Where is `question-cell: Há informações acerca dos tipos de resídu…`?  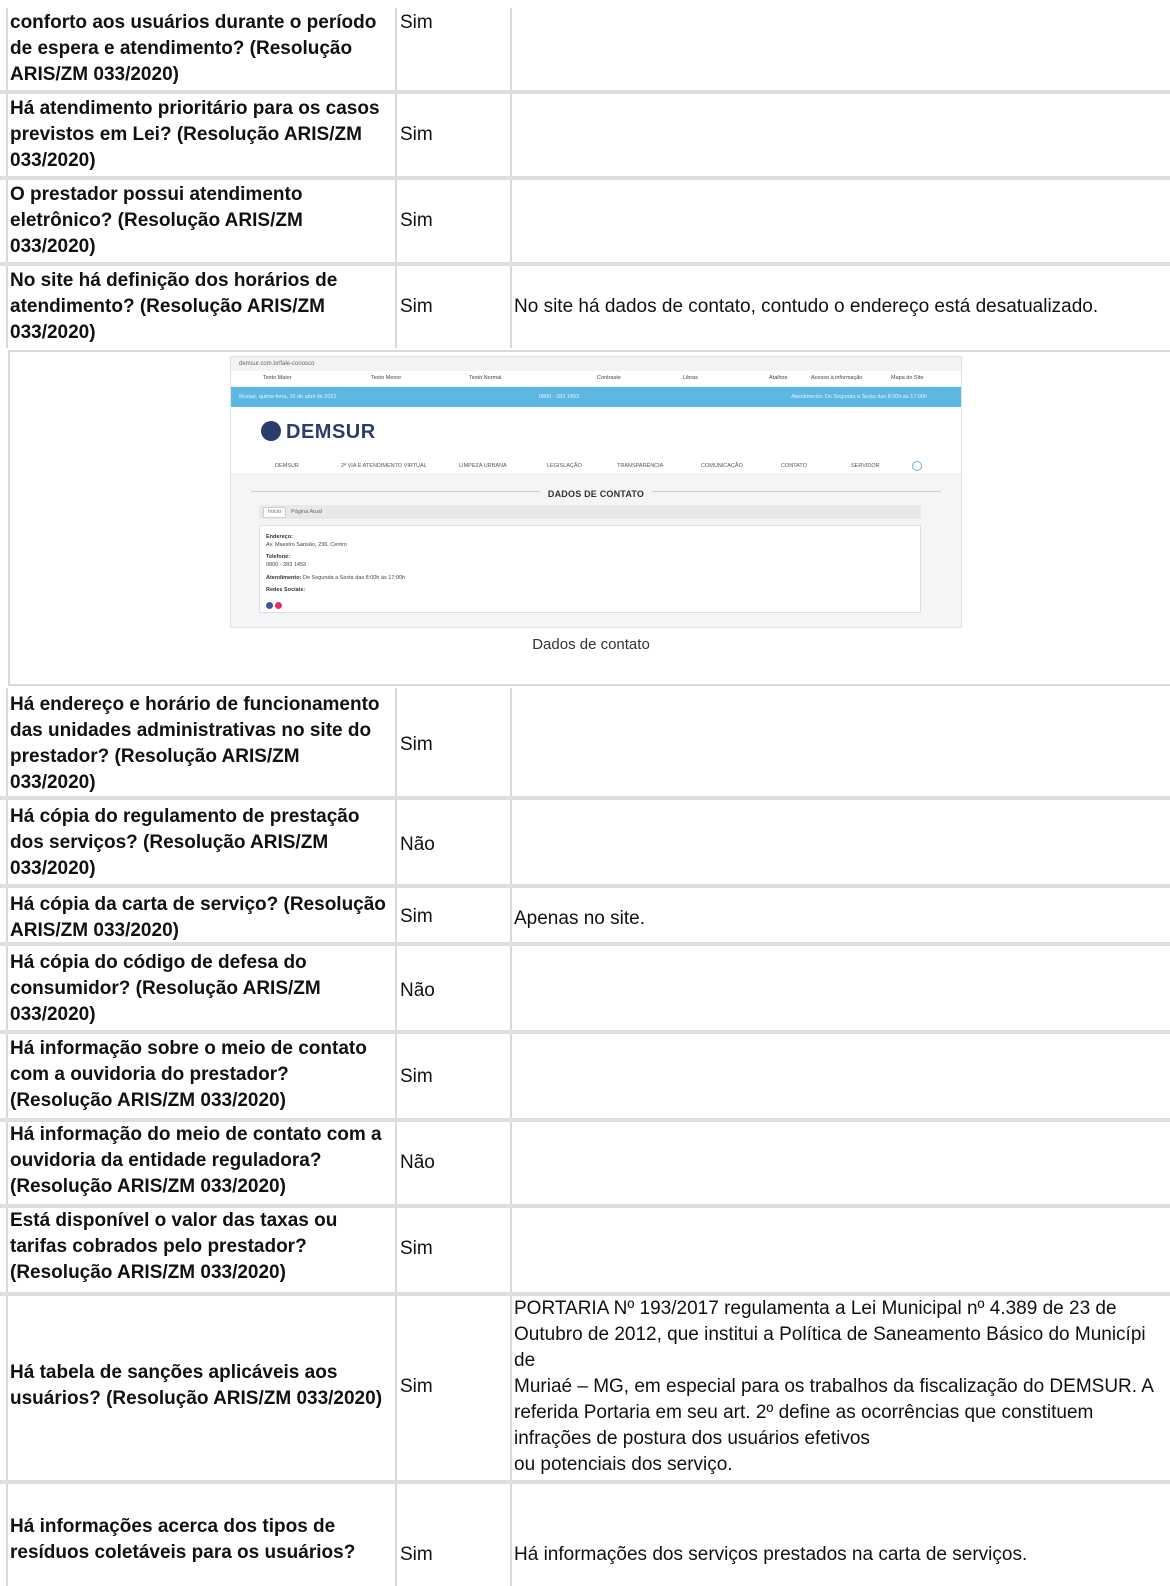 question-cell: Há informações acerca dos tipos de resídu… is located at coordinates (183, 1539).